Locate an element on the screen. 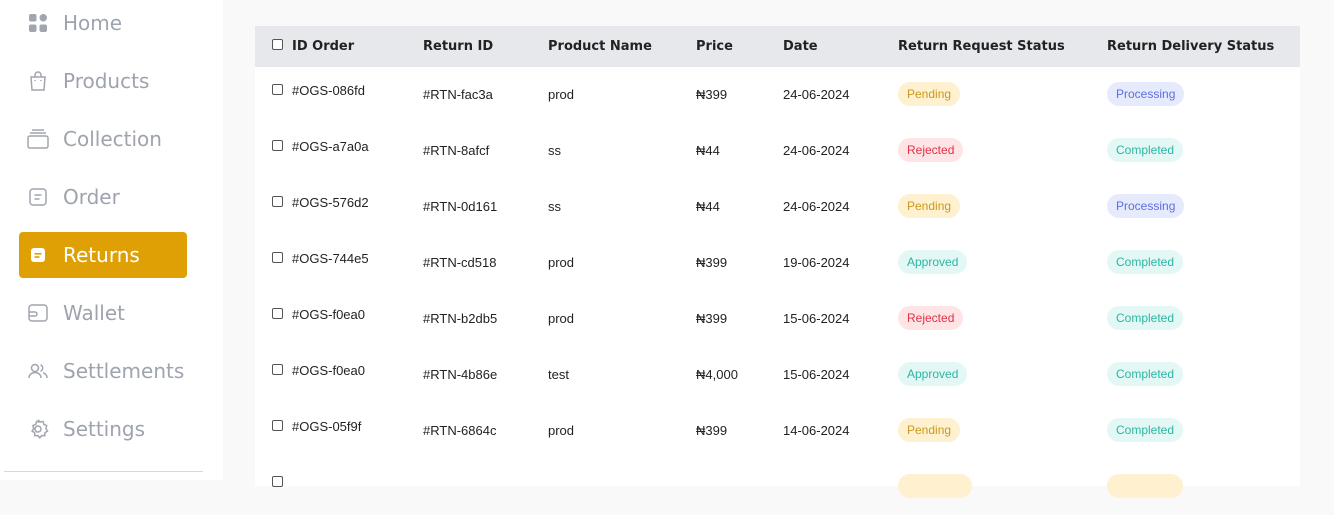 Image resolution: width=1334 pixels, height=515 pixels. cell-id-order: #OGS-576d2 is located at coordinates (330, 202).